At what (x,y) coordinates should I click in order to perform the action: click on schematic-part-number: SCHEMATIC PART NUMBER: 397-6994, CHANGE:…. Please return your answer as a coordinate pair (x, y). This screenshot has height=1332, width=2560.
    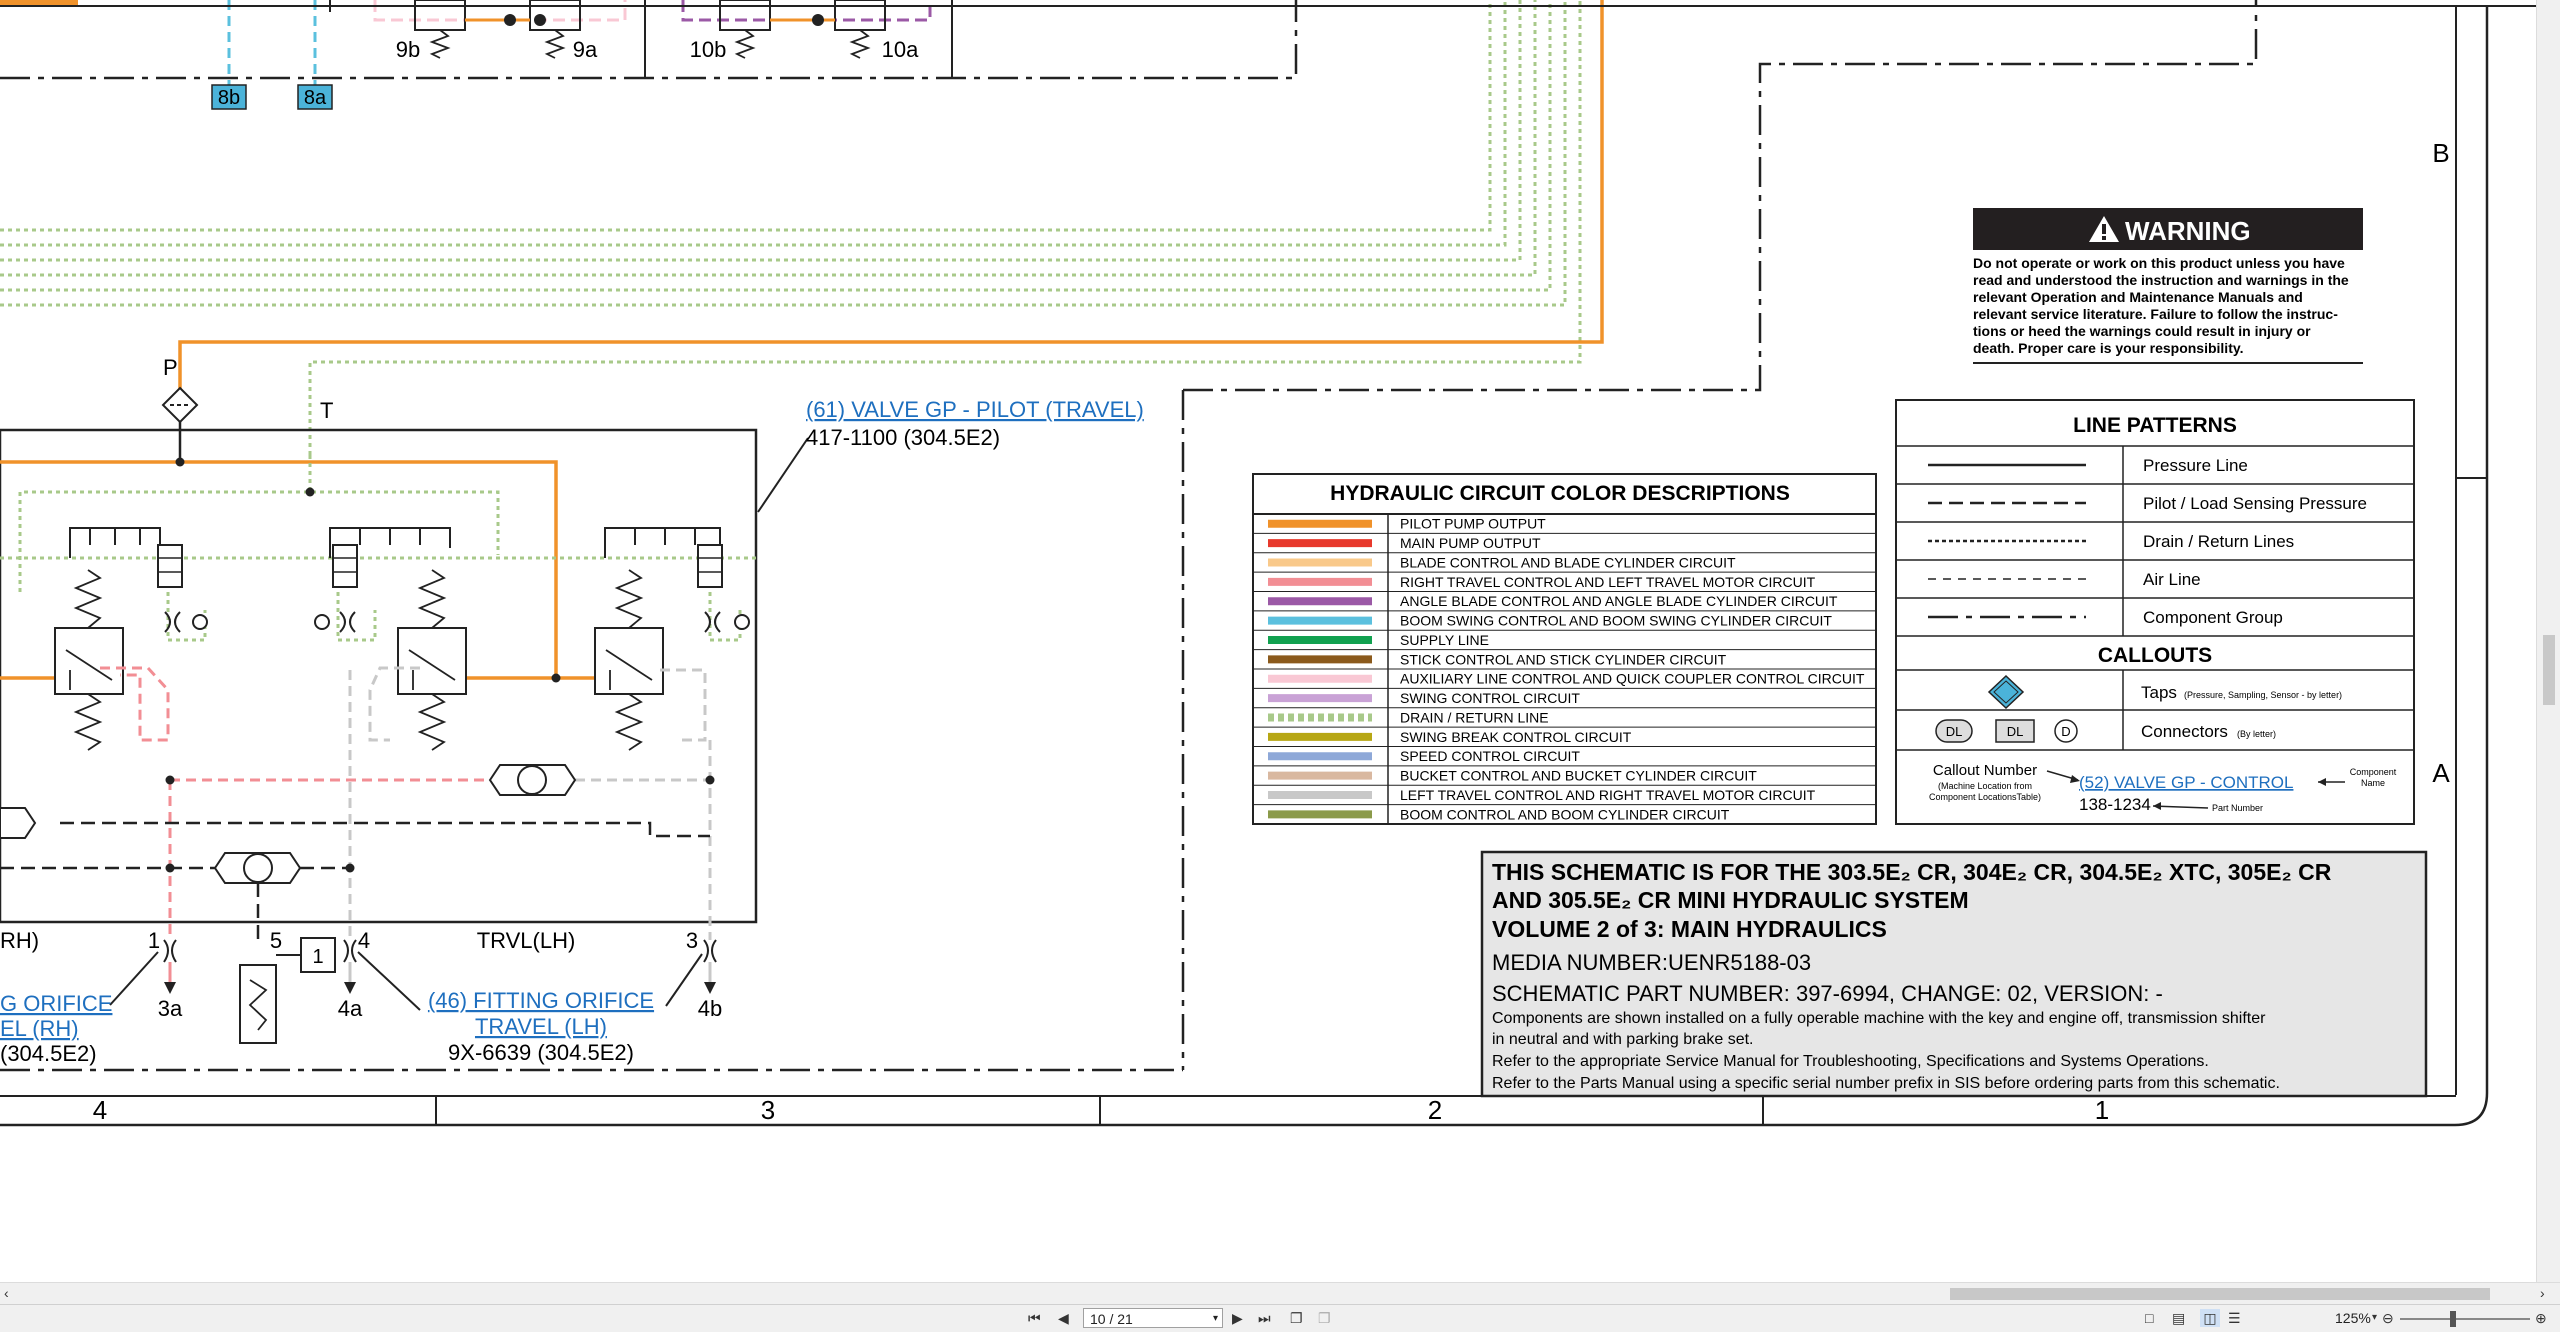
    Looking at the image, I should click on (1827, 993).